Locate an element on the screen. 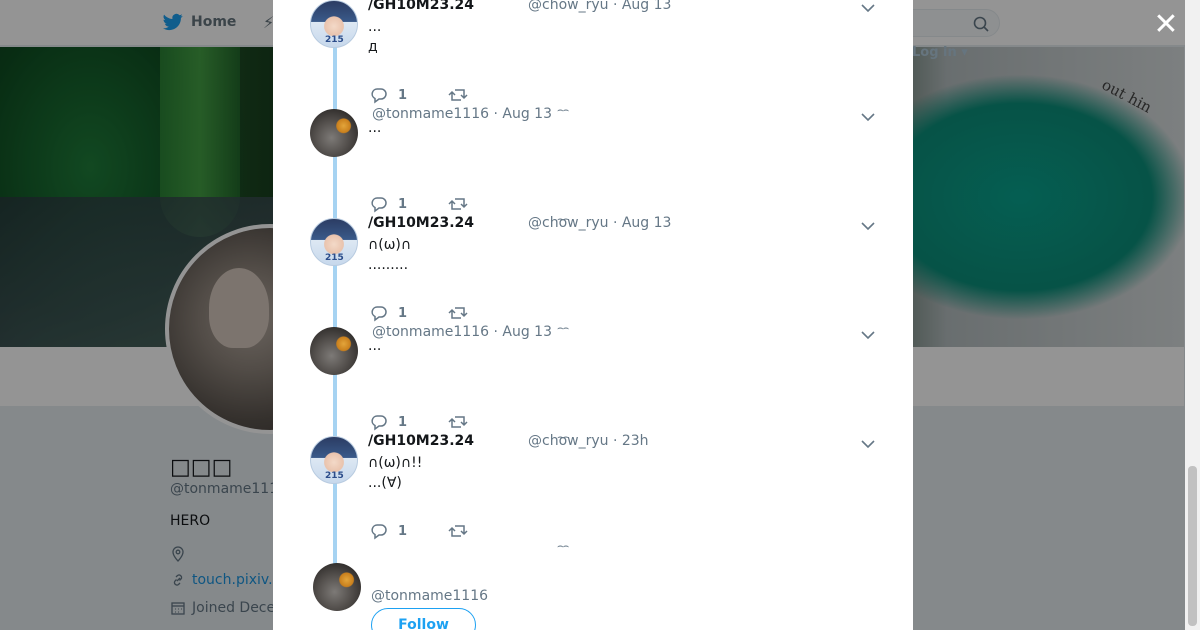 The height and width of the screenshot is (630, 1200). page-scrollbar is located at coordinates (1192, 315).